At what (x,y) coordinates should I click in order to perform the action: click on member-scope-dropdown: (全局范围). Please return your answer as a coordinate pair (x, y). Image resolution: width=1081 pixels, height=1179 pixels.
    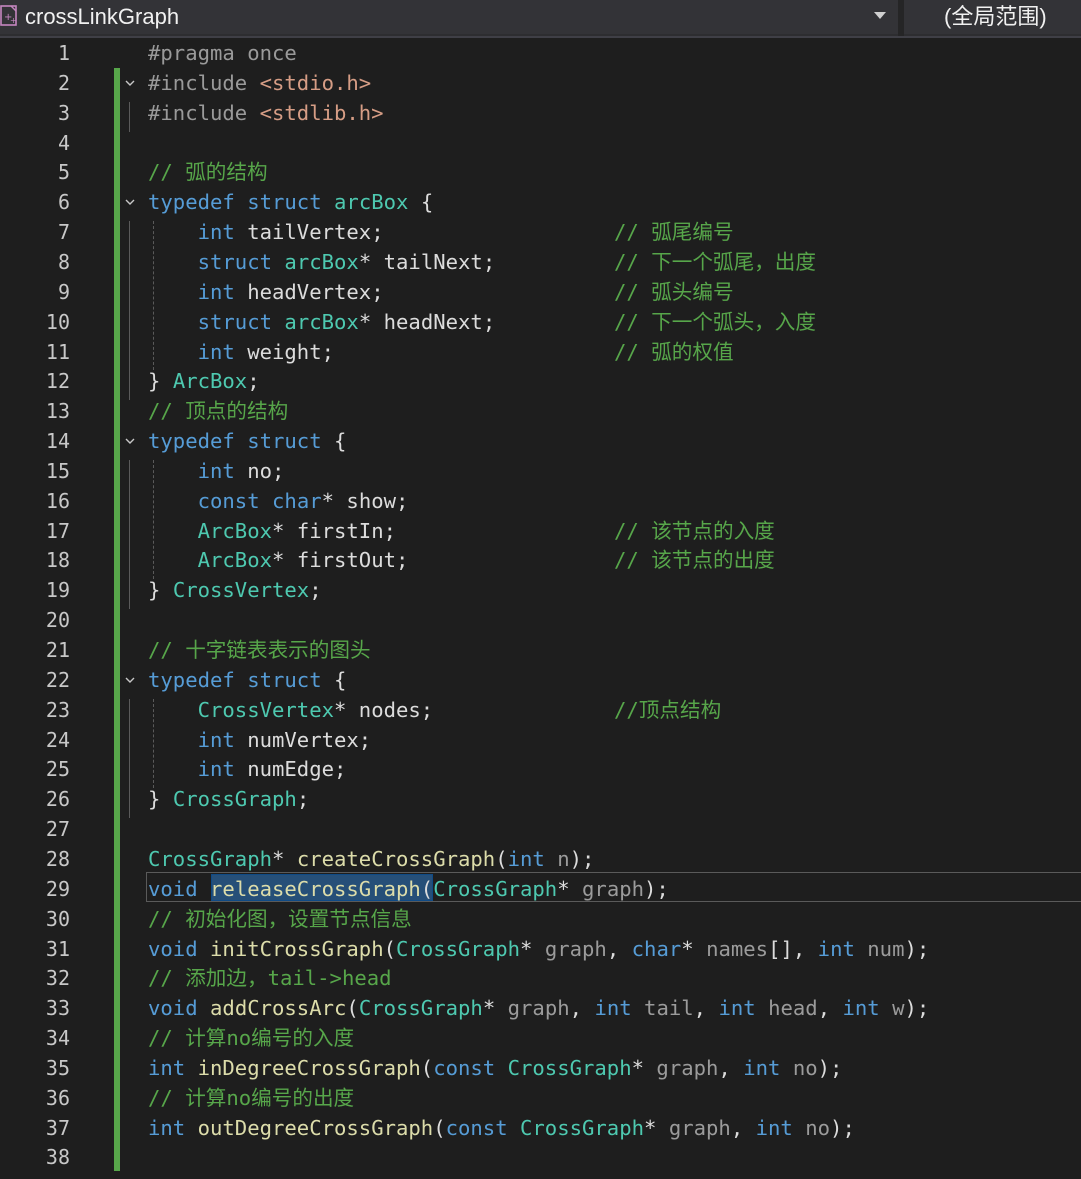
    Looking at the image, I should click on (992, 17).